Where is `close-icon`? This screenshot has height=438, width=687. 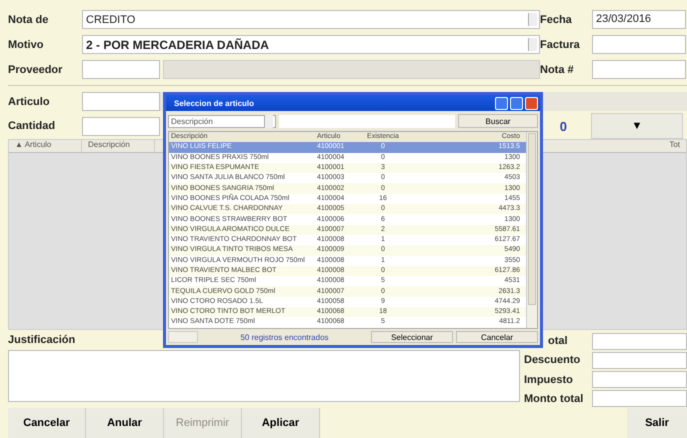 close-icon is located at coordinates (531, 103).